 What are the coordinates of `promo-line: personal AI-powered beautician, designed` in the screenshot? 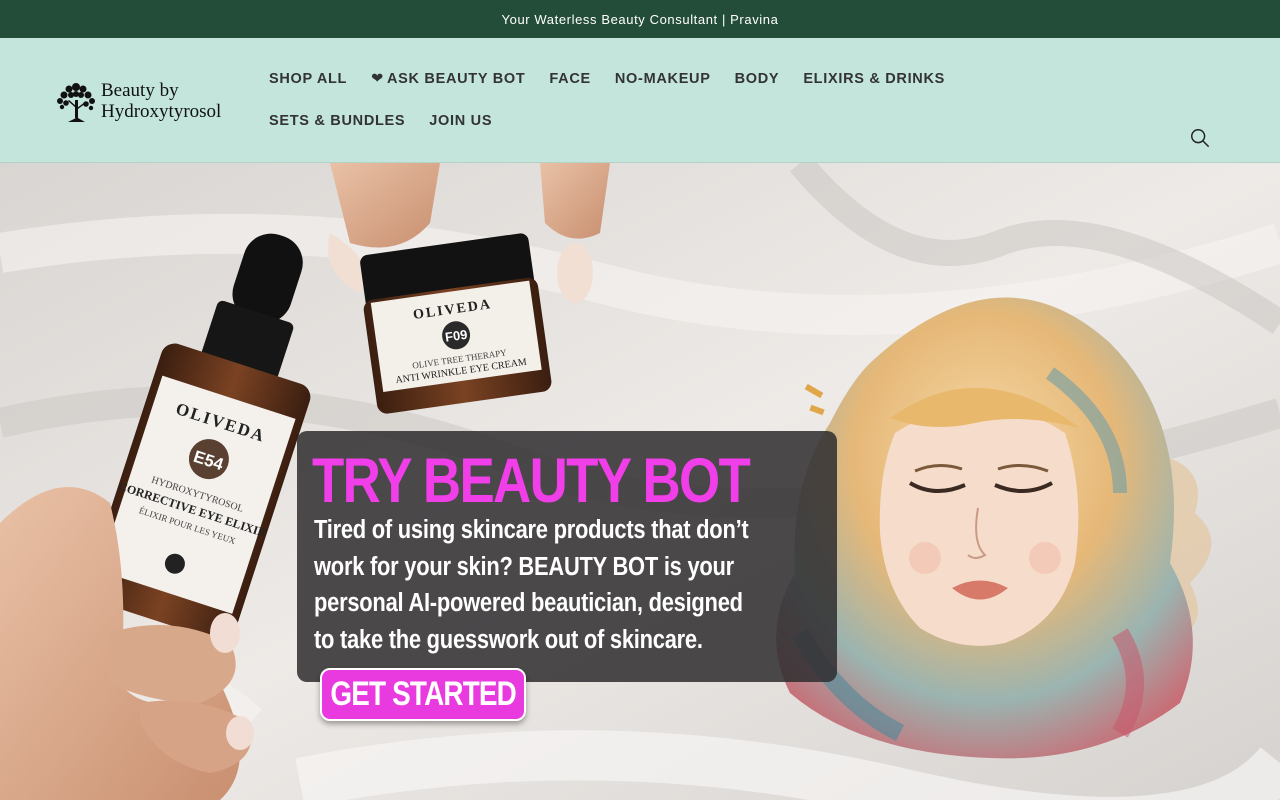 It's located at (528, 603).